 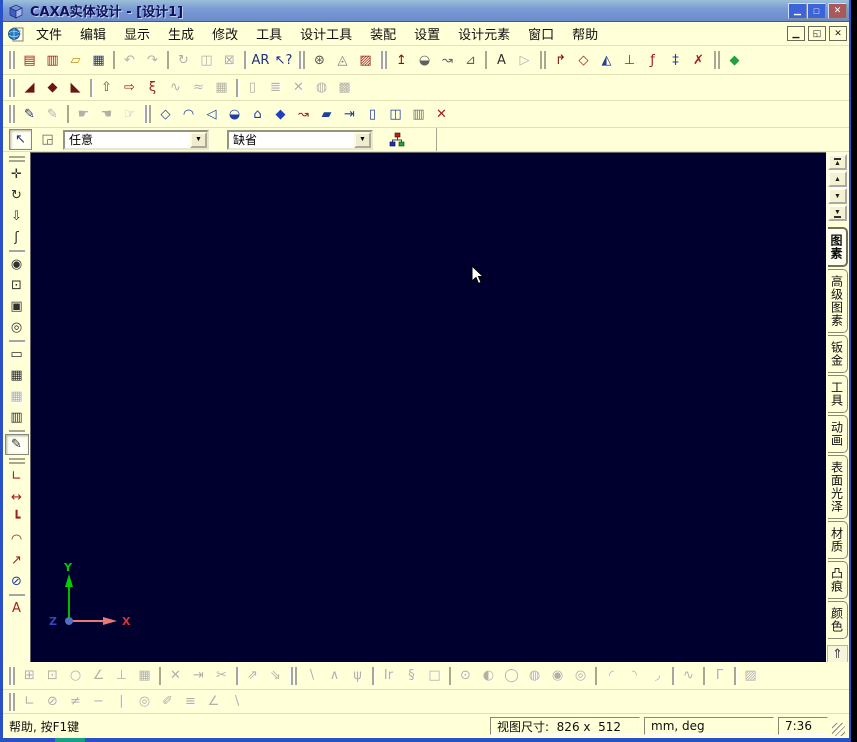 I want to click on surface-feature-3-button: ▦, so click(x=221, y=87).